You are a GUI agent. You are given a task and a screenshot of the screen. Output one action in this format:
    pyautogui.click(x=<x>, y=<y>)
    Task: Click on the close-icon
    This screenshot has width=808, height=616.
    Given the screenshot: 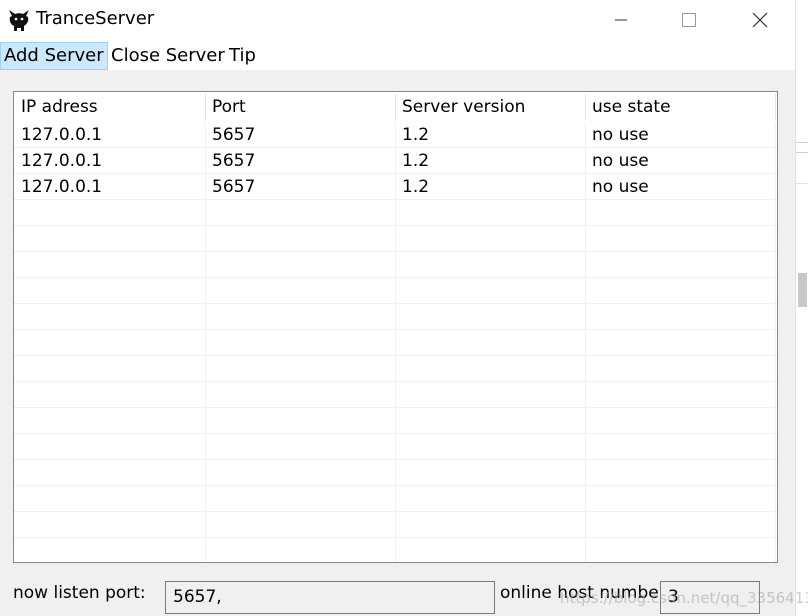 What is the action you would take?
    pyautogui.click(x=760, y=20)
    